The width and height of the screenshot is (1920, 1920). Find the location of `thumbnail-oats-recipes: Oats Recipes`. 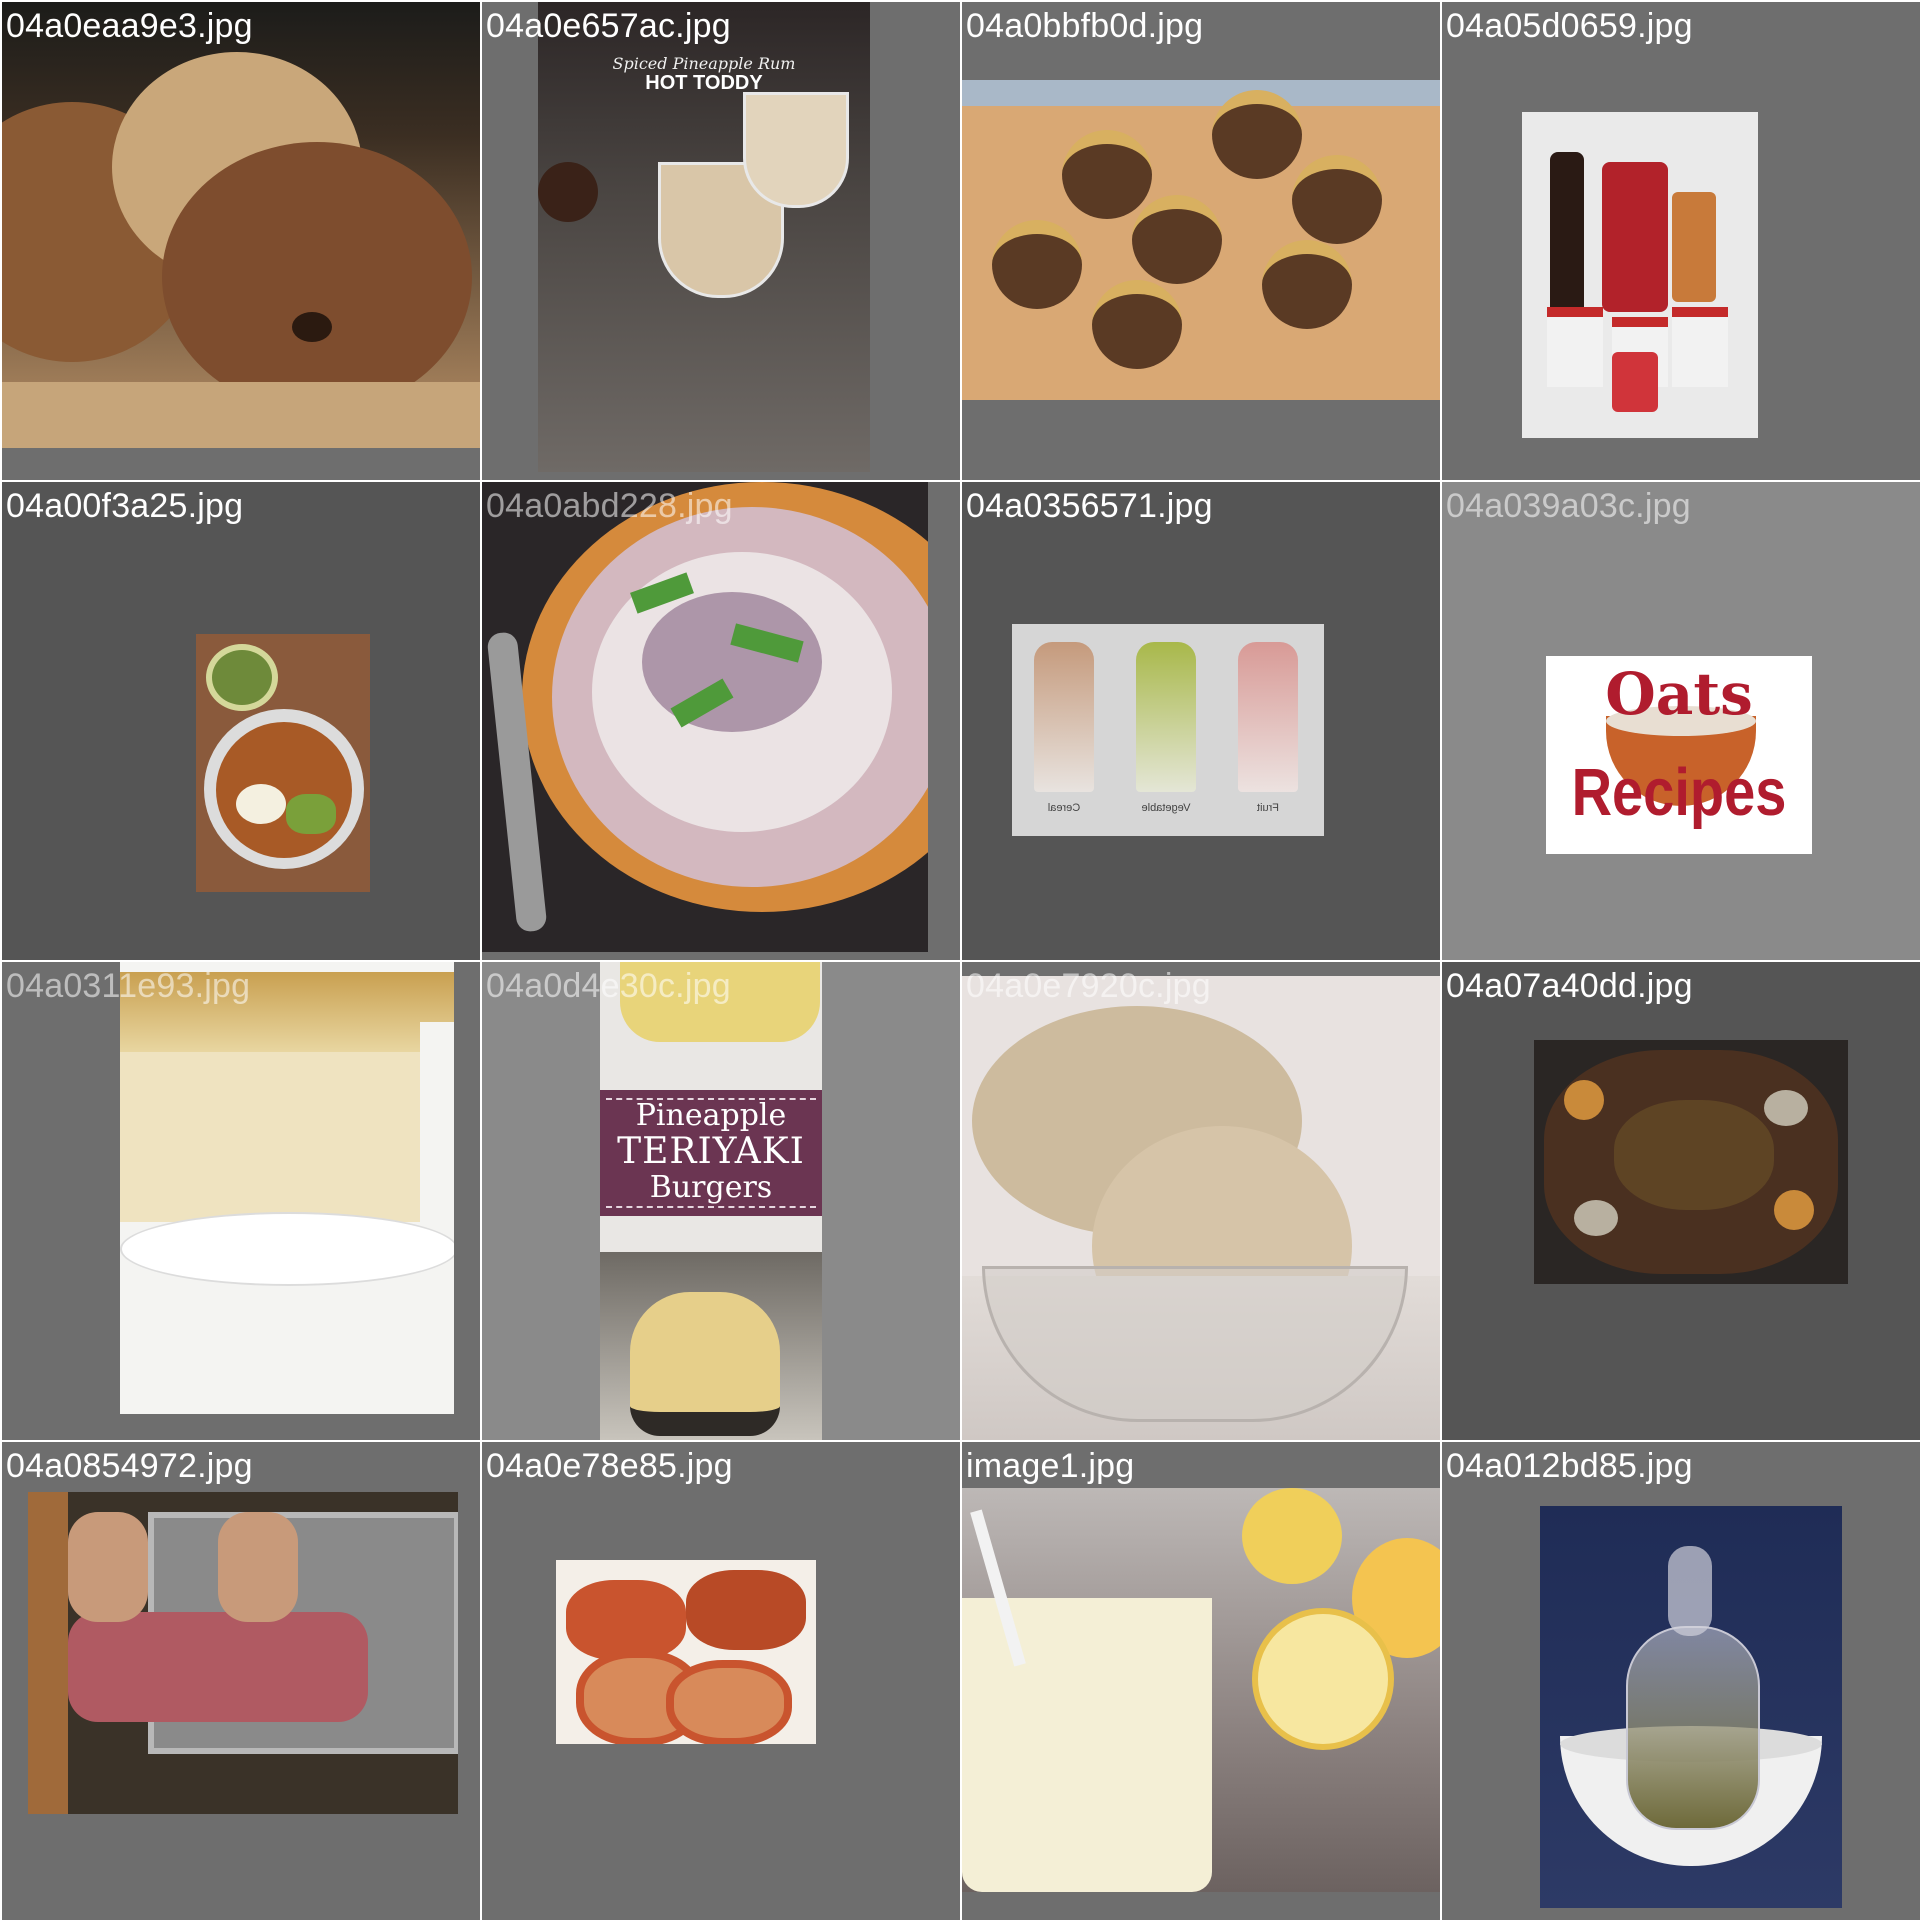

thumbnail-oats-recipes: Oats Recipes is located at coordinates (1679, 755).